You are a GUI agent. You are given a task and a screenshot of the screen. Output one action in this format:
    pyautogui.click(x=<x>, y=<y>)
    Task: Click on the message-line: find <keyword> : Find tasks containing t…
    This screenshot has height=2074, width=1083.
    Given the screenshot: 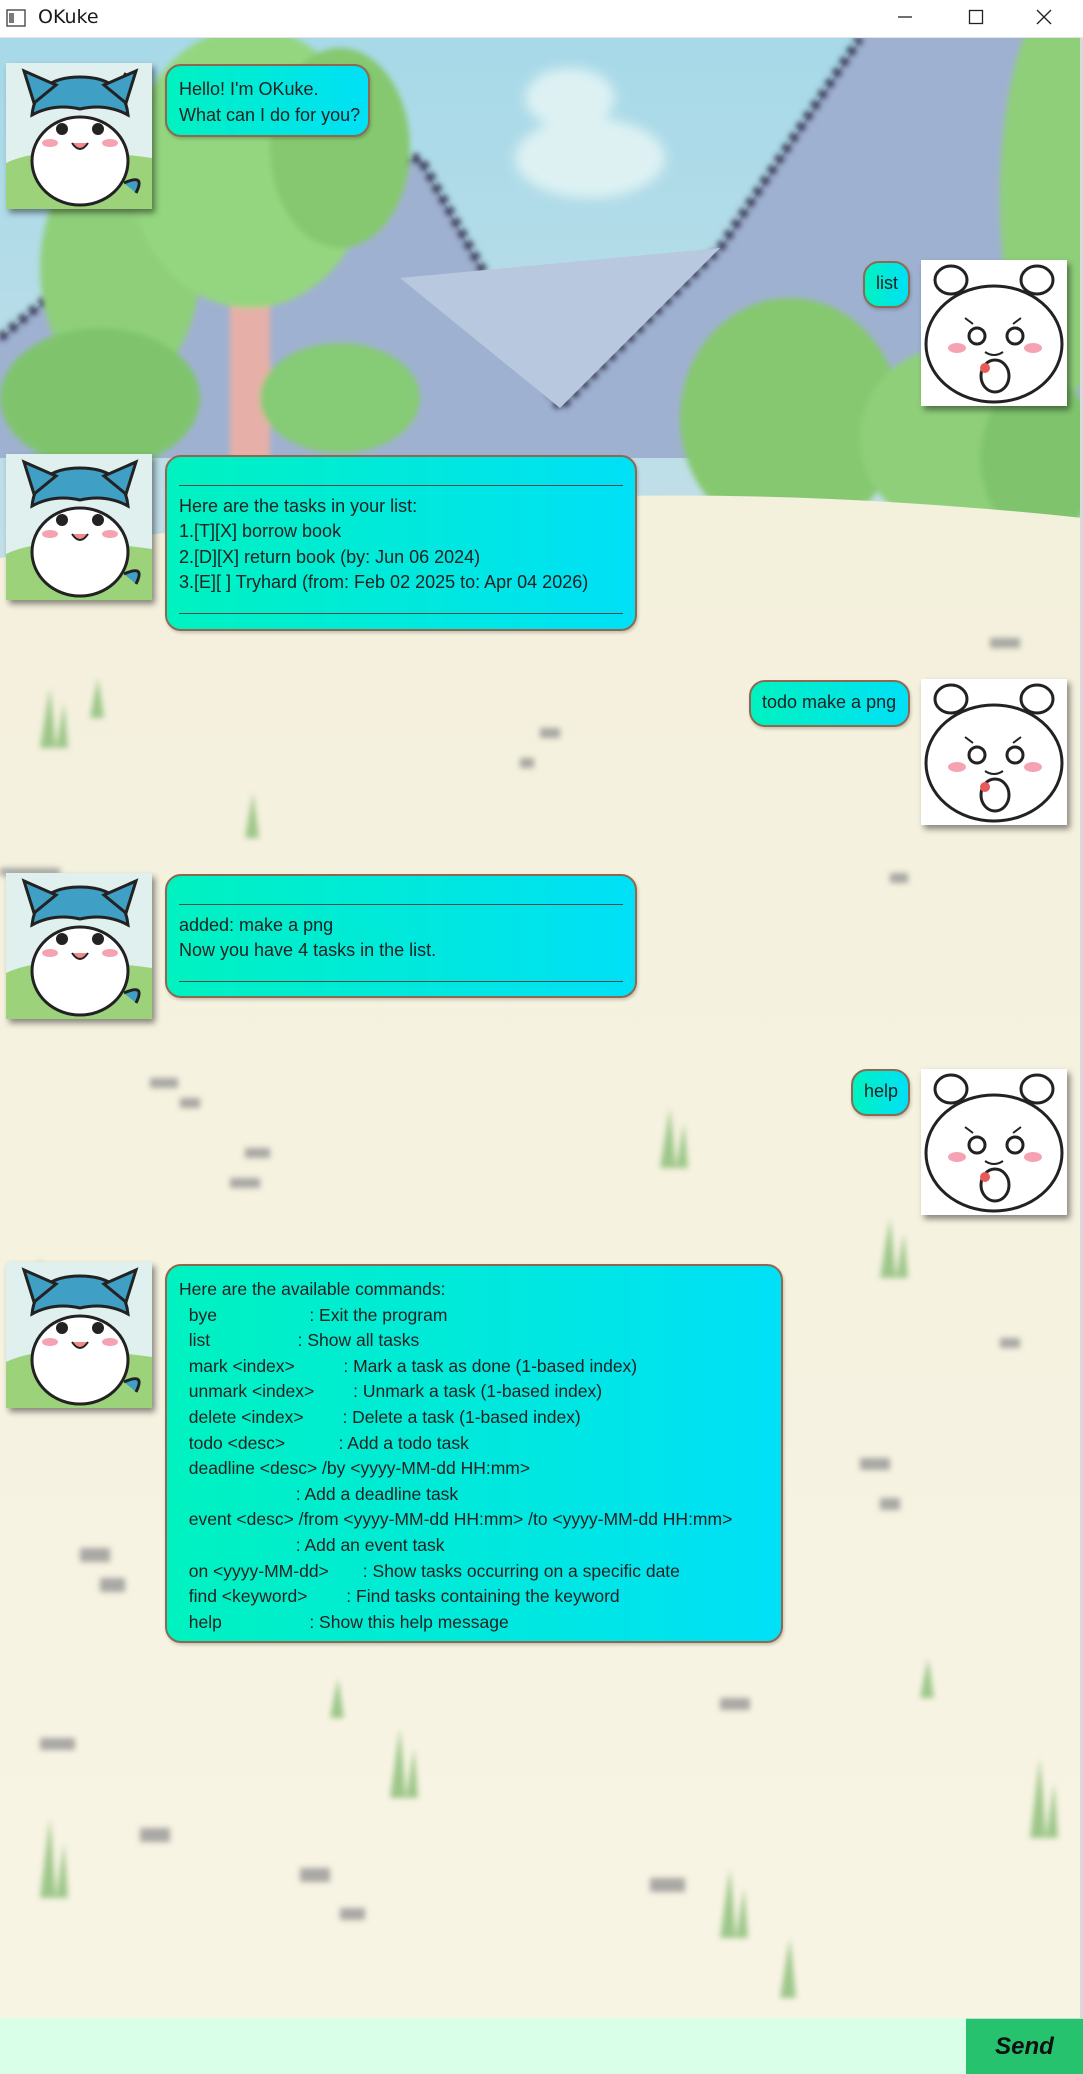 What is the action you would take?
    pyautogui.click(x=399, y=1596)
    